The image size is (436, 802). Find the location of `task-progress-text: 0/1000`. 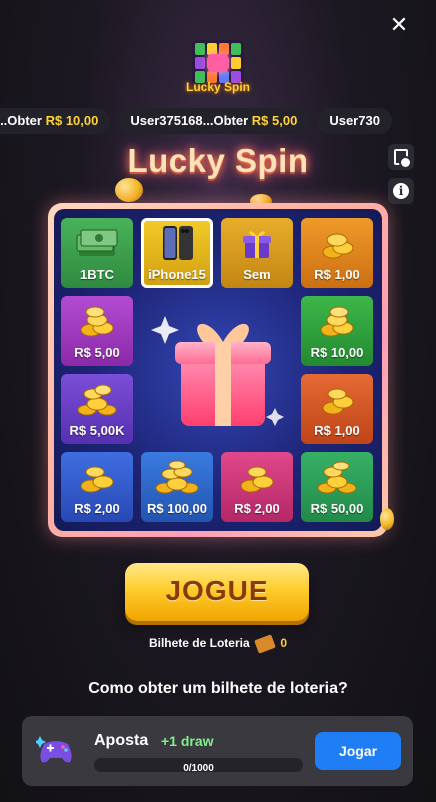

task-progress-text: 0/1000 is located at coordinates (198, 768).